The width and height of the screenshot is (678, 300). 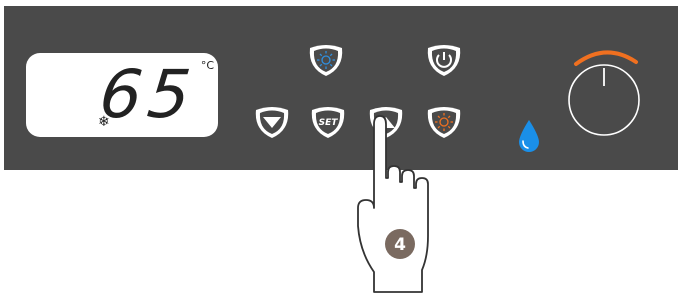 I want to click on set-button: SET, so click(x=328, y=122).